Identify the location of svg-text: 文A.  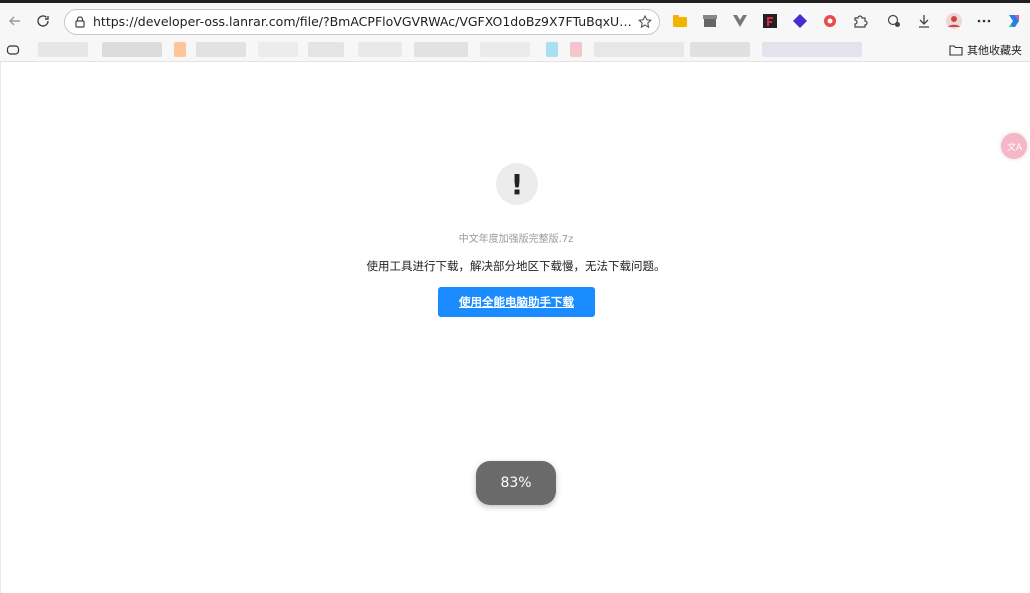
(1014, 147).